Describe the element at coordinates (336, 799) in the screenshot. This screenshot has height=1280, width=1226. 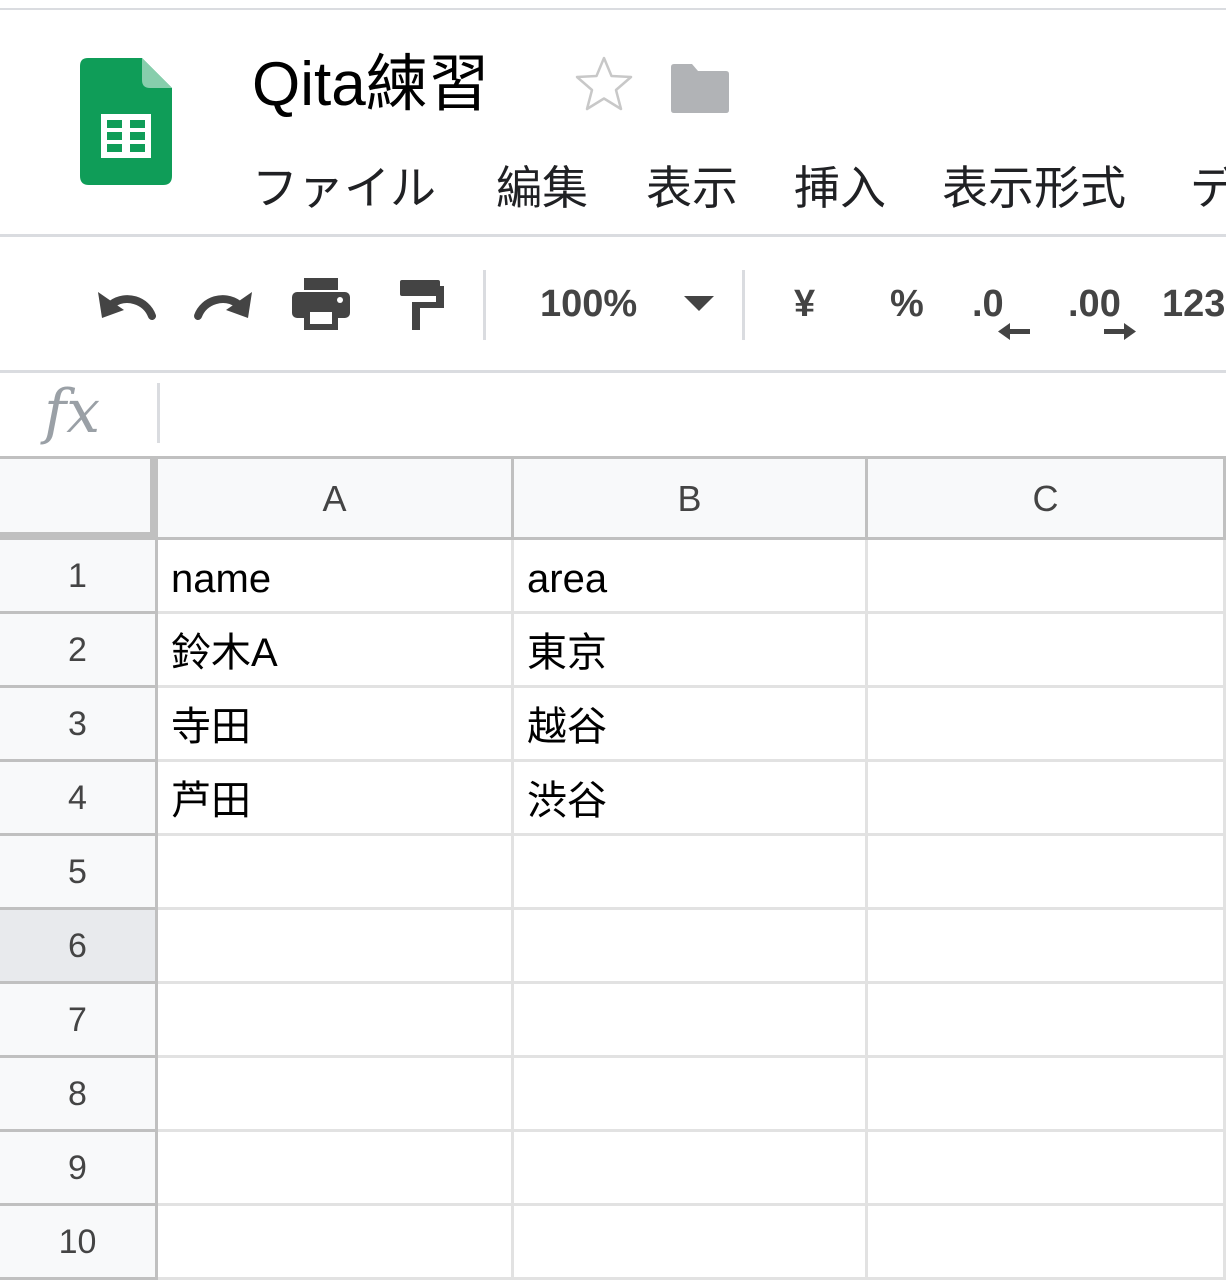
I see `table-cell: 芦田` at that location.